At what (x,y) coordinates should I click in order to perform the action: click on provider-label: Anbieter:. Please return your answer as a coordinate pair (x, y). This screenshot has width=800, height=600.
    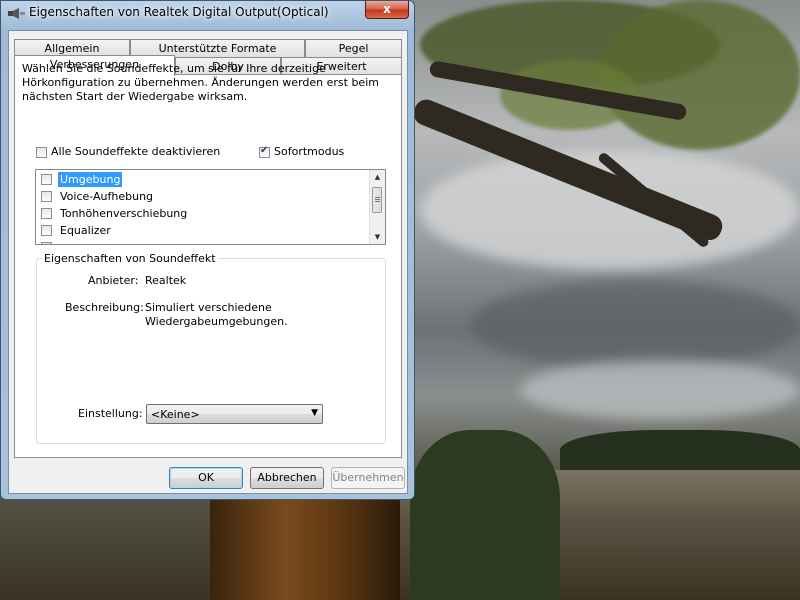
    Looking at the image, I should click on (113, 280).